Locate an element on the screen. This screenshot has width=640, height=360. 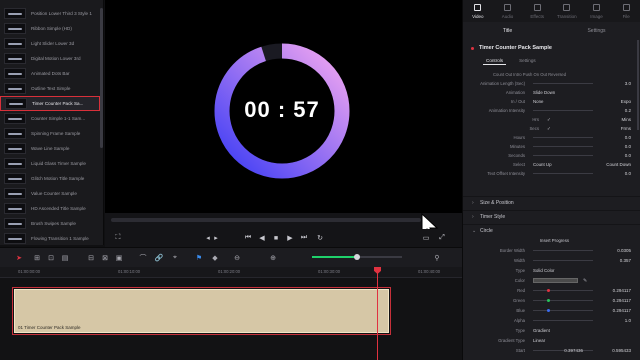
playhead is located at coordinates (377, 313).